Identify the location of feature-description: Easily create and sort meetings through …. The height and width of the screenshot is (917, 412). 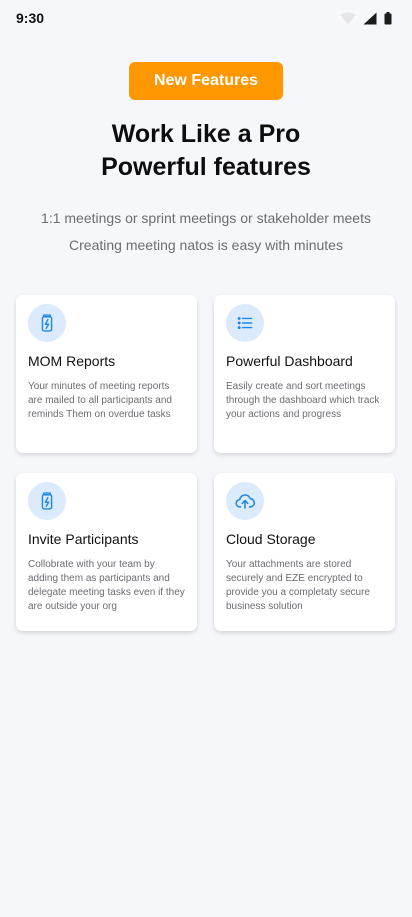
(303, 400).